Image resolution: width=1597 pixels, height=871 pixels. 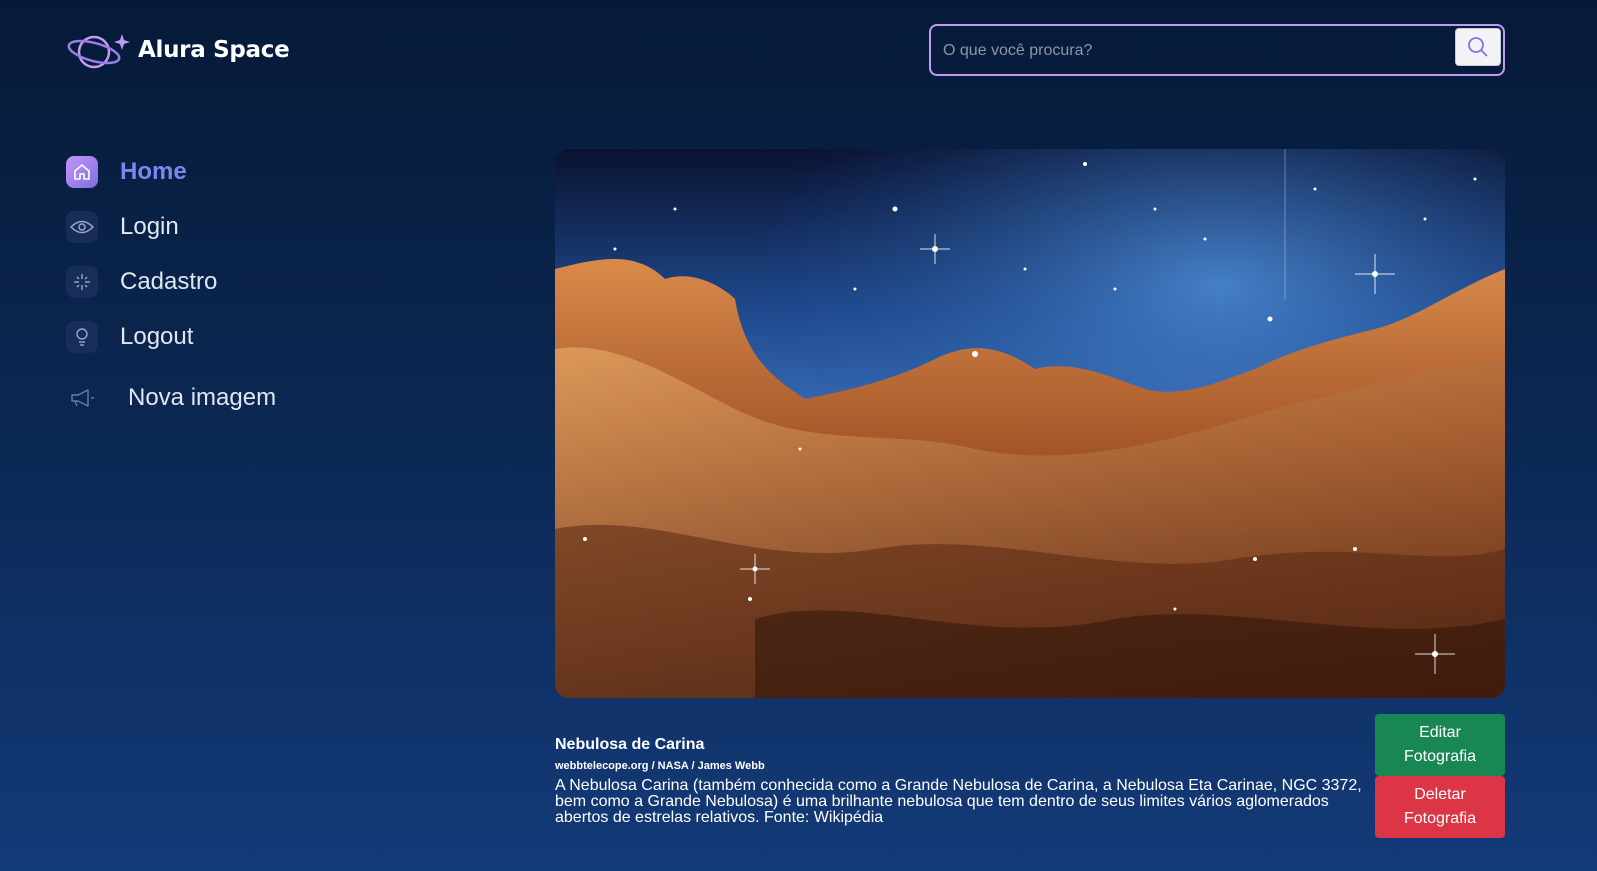 What do you see at coordinates (1193, 51) in the screenshot?
I see `search-input` at bounding box center [1193, 51].